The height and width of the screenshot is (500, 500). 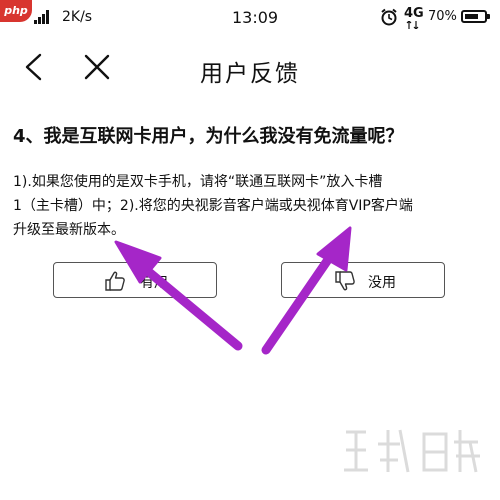 I want to click on useless-label: 没用, so click(x=382, y=283).